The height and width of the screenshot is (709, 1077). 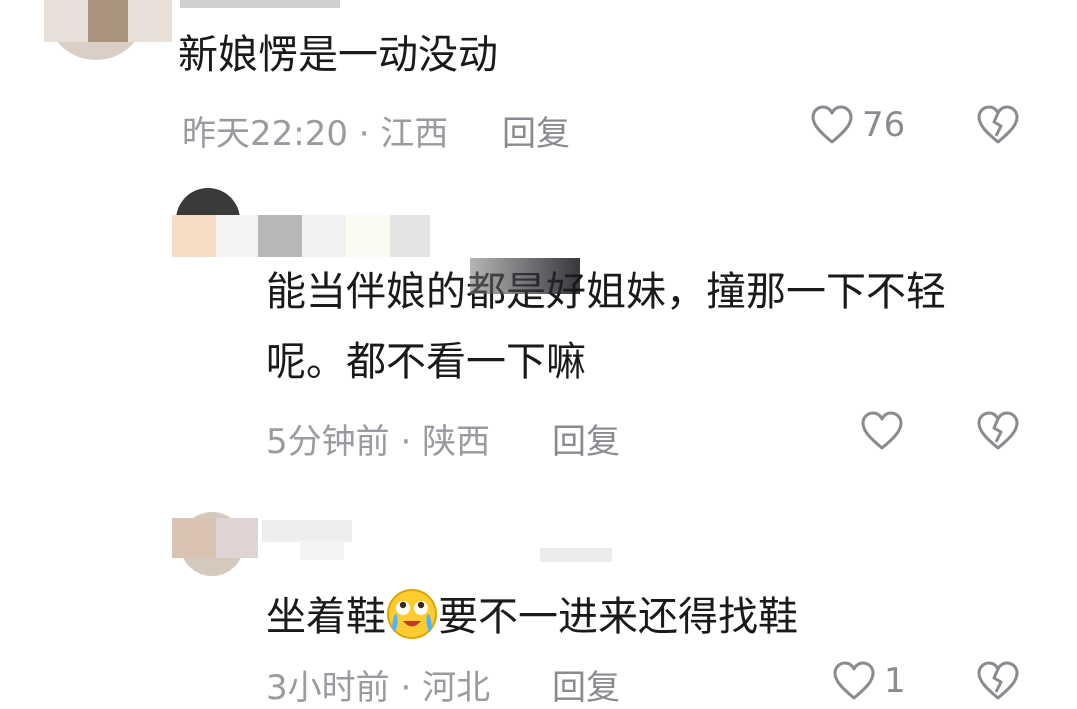 What do you see at coordinates (857, 125) in the screenshot?
I see `like-button: 76` at bounding box center [857, 125].